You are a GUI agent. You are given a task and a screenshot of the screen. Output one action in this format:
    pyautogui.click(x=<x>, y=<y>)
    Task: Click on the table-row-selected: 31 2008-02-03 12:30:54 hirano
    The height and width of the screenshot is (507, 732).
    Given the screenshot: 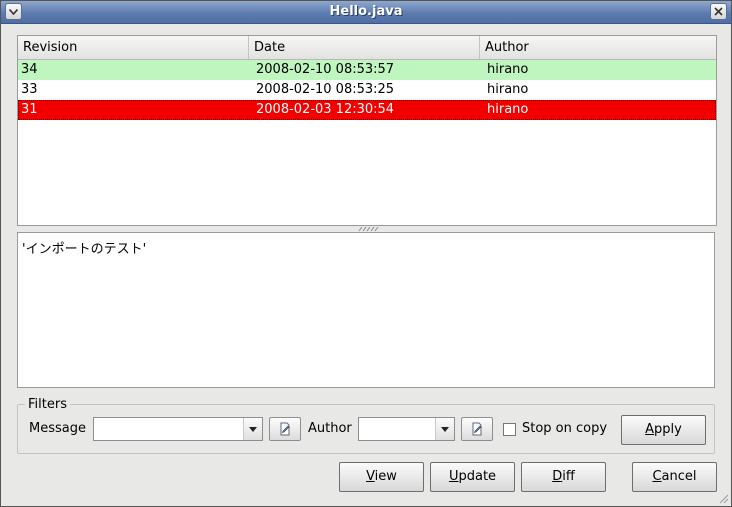 What is the action you would take?
    pyautogui.click(x=367, y=110)
    